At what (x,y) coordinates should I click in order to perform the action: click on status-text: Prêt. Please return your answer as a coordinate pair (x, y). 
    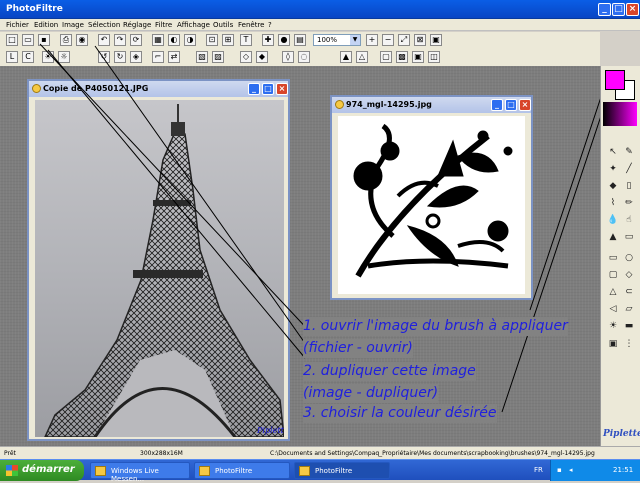
    Looking at the image, I should click on (10, 453).